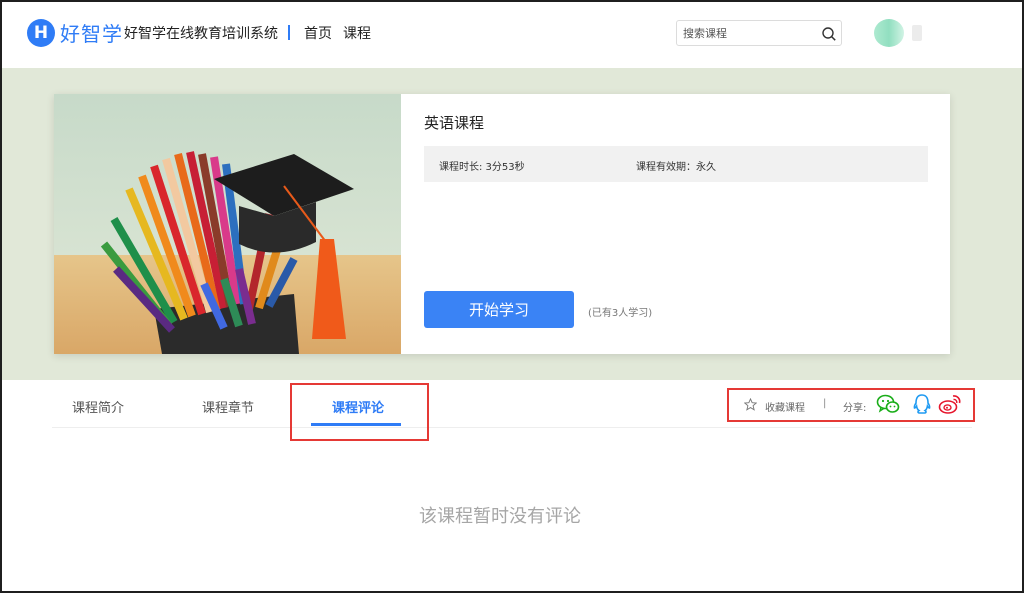 The height and width of the screenshot is (593, 1024). Describe the element at coordinates (289, 32) in the screenshot. I see `header-divider` at that location.